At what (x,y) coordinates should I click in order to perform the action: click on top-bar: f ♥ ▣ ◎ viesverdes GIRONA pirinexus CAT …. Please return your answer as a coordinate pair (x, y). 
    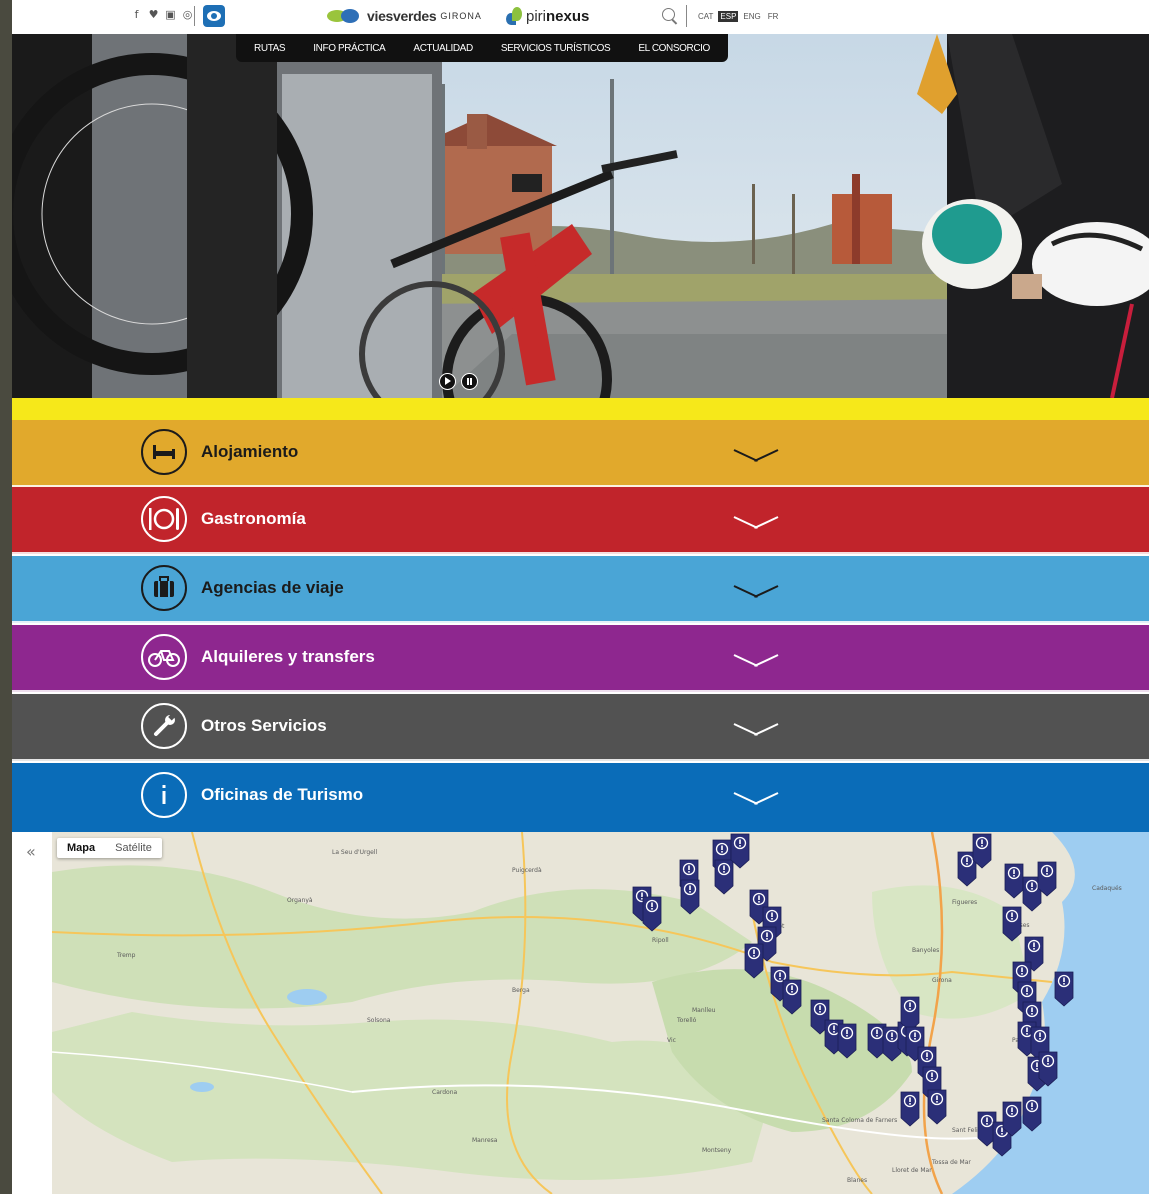
    Looking at the image, I should click on (580, 17).